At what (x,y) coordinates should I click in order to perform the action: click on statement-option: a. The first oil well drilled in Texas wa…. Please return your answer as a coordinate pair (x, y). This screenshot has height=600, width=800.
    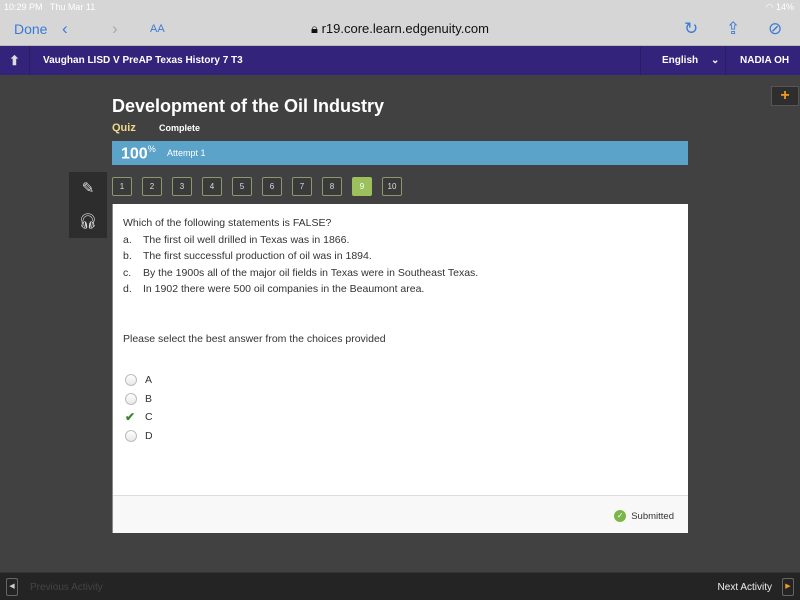
    Looking at the image, I should click on (300, 240).